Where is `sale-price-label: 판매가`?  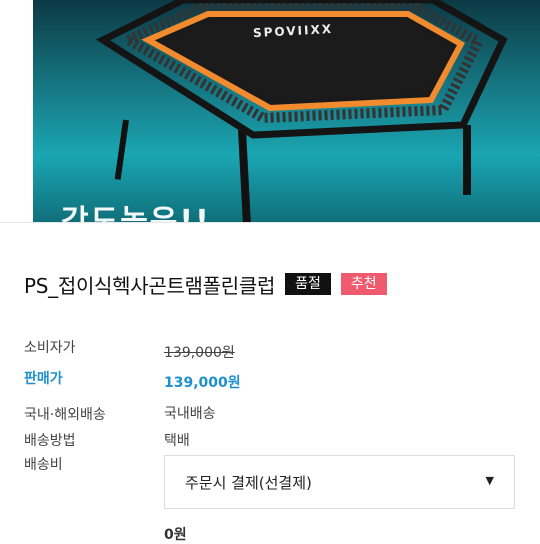
sale-price-label: 판매가 is located at coordinates (43, 379).